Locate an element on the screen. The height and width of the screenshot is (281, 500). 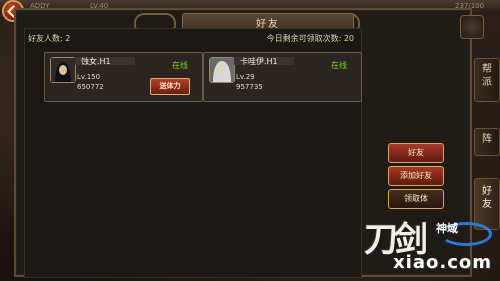
send-stamina-button: 送体力 is located at coordinates (170, 86).